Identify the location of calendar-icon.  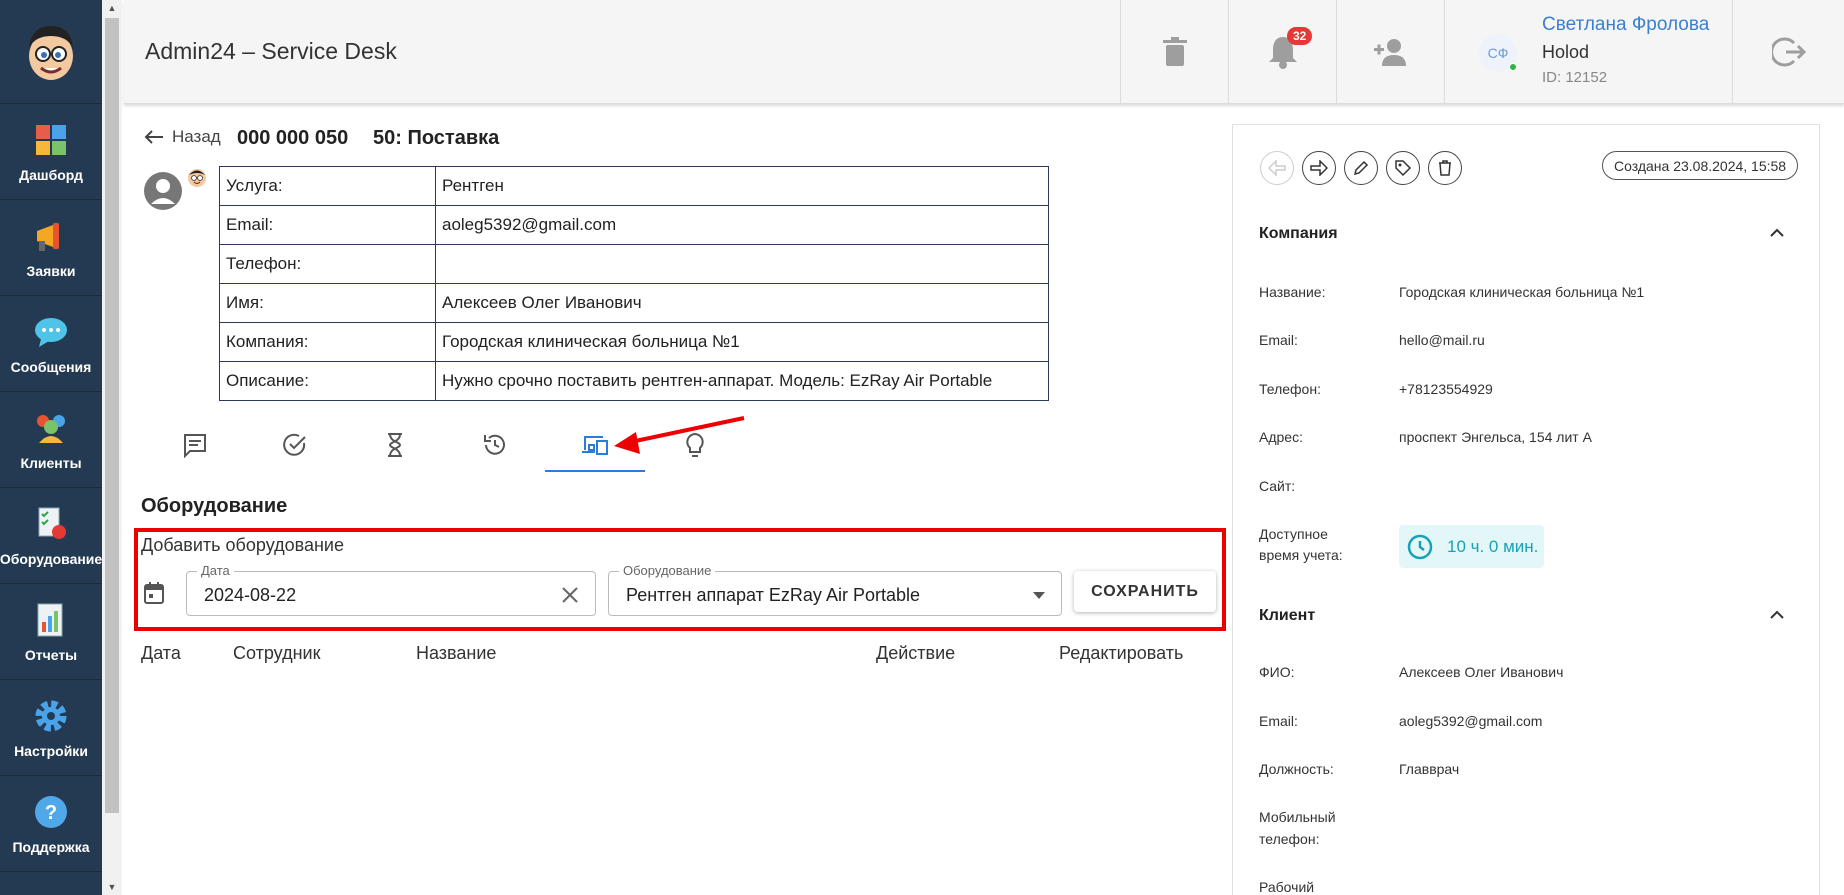
(154, 595).